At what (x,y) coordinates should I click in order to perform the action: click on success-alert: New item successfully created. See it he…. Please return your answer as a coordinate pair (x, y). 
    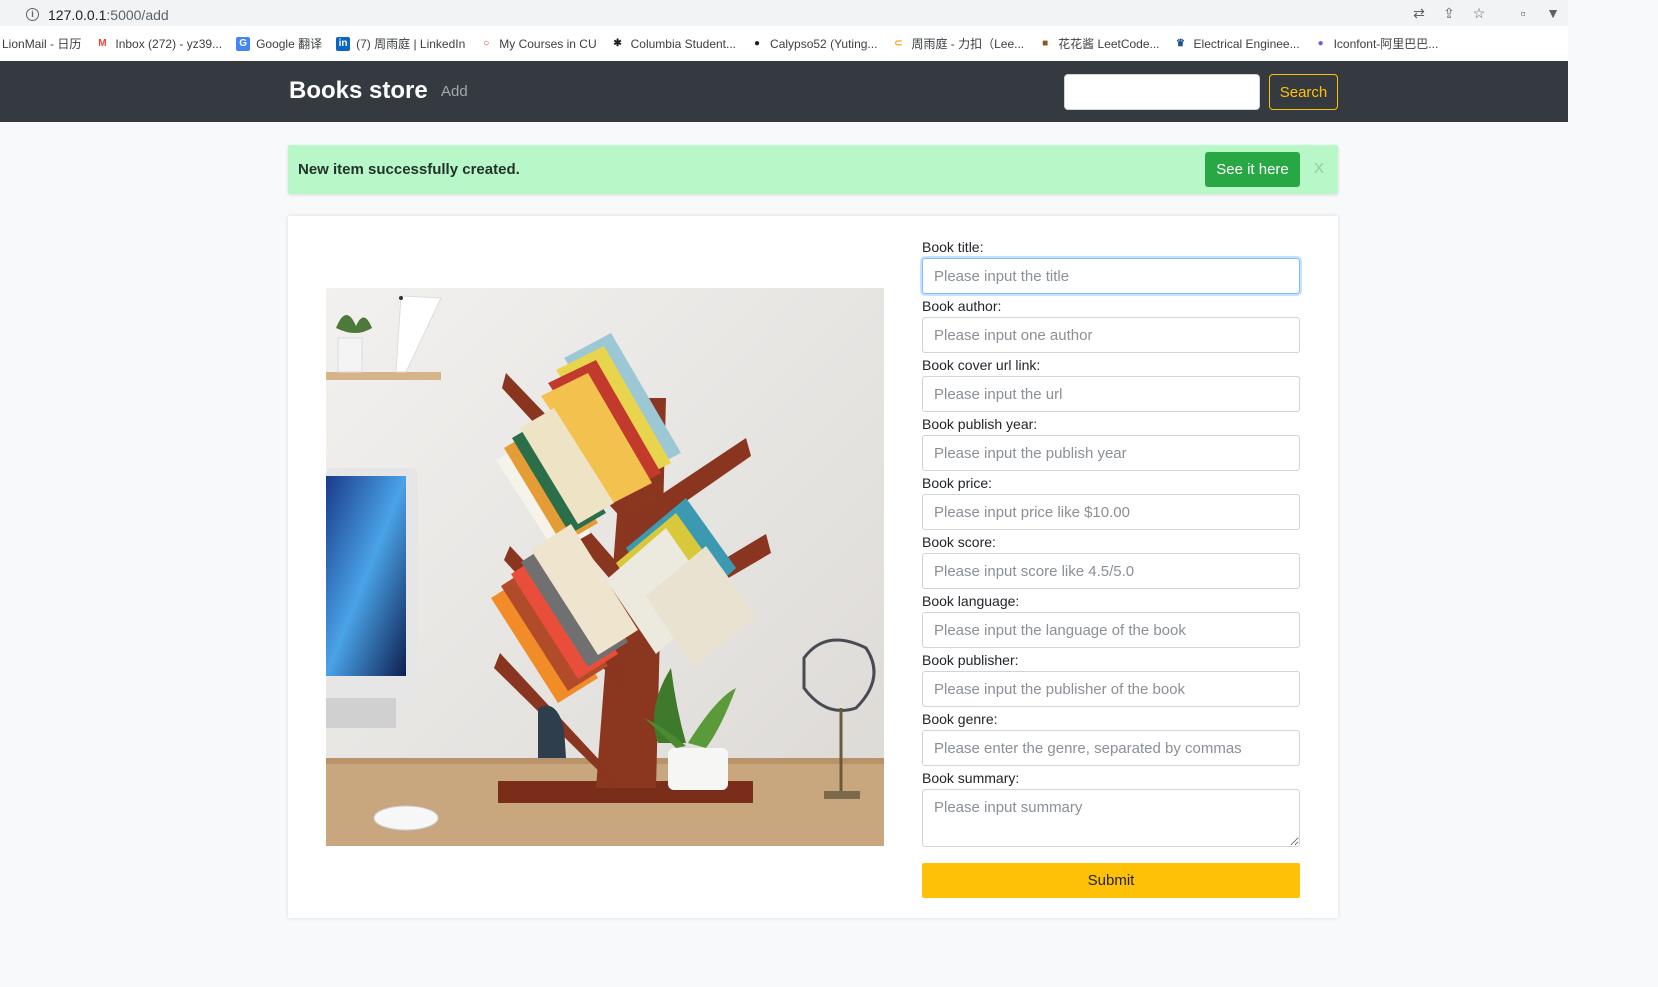
    Looking at the image, I should click on (813, 169).